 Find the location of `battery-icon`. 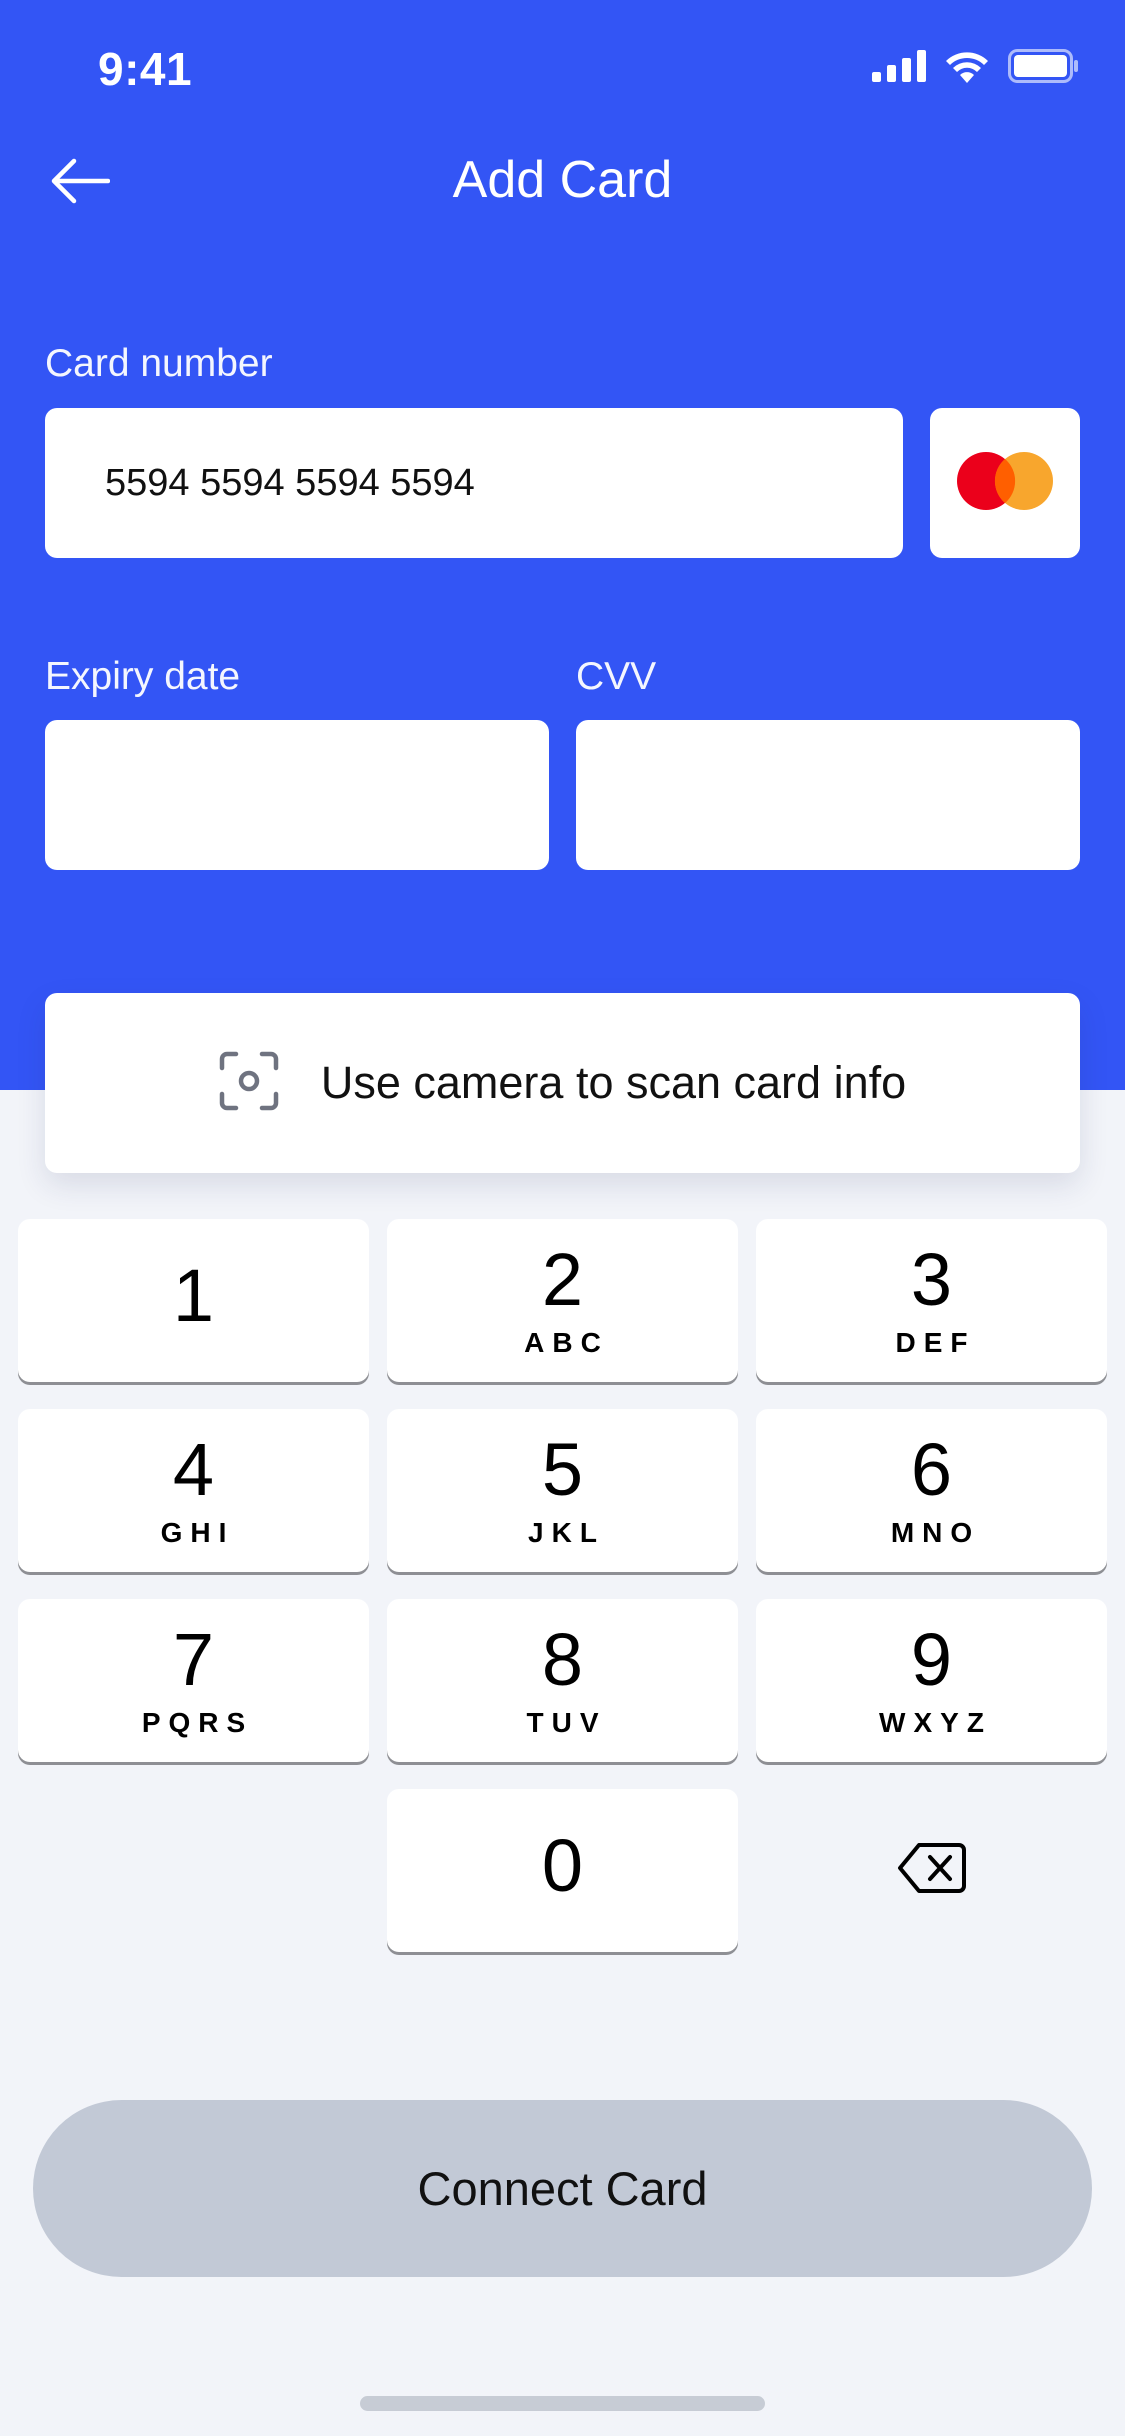

battery-icon is located at coordinates (1044, 68).